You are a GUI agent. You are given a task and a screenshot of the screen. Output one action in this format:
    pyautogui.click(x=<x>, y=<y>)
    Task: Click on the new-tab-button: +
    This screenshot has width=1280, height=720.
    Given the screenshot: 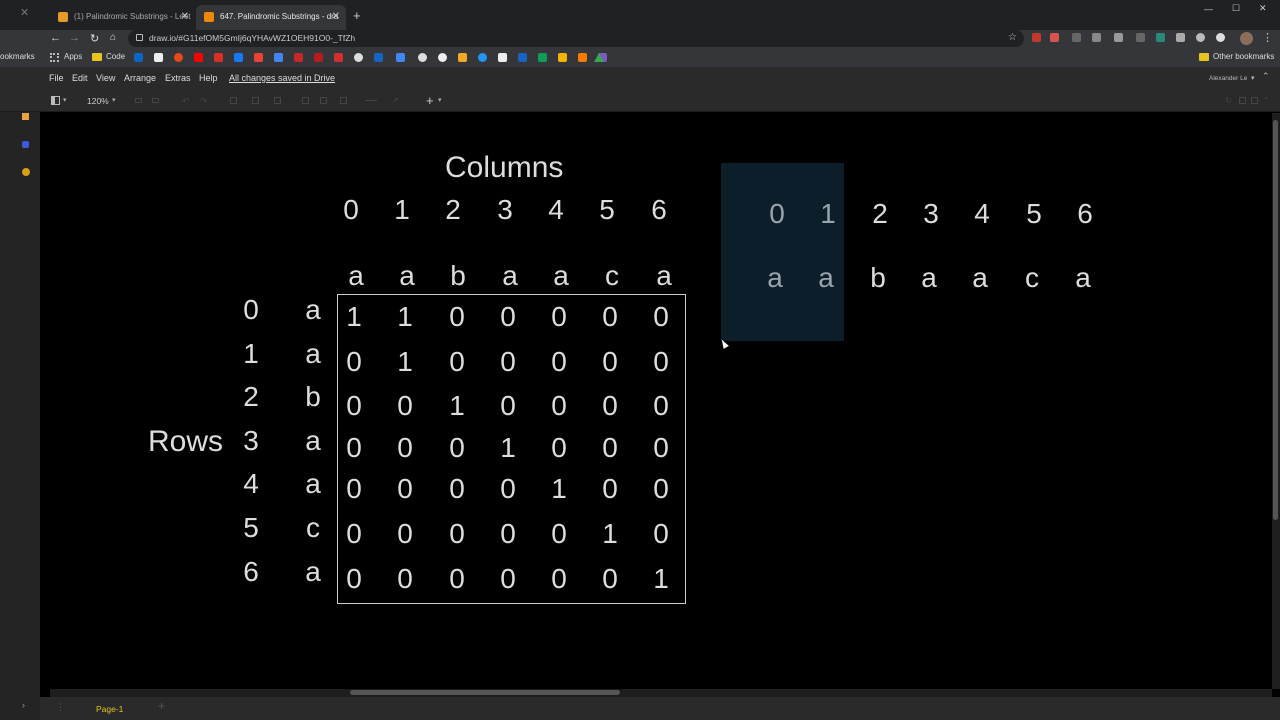 What is the action you would take?
    pyautogui.click(x=357, y=15)
    